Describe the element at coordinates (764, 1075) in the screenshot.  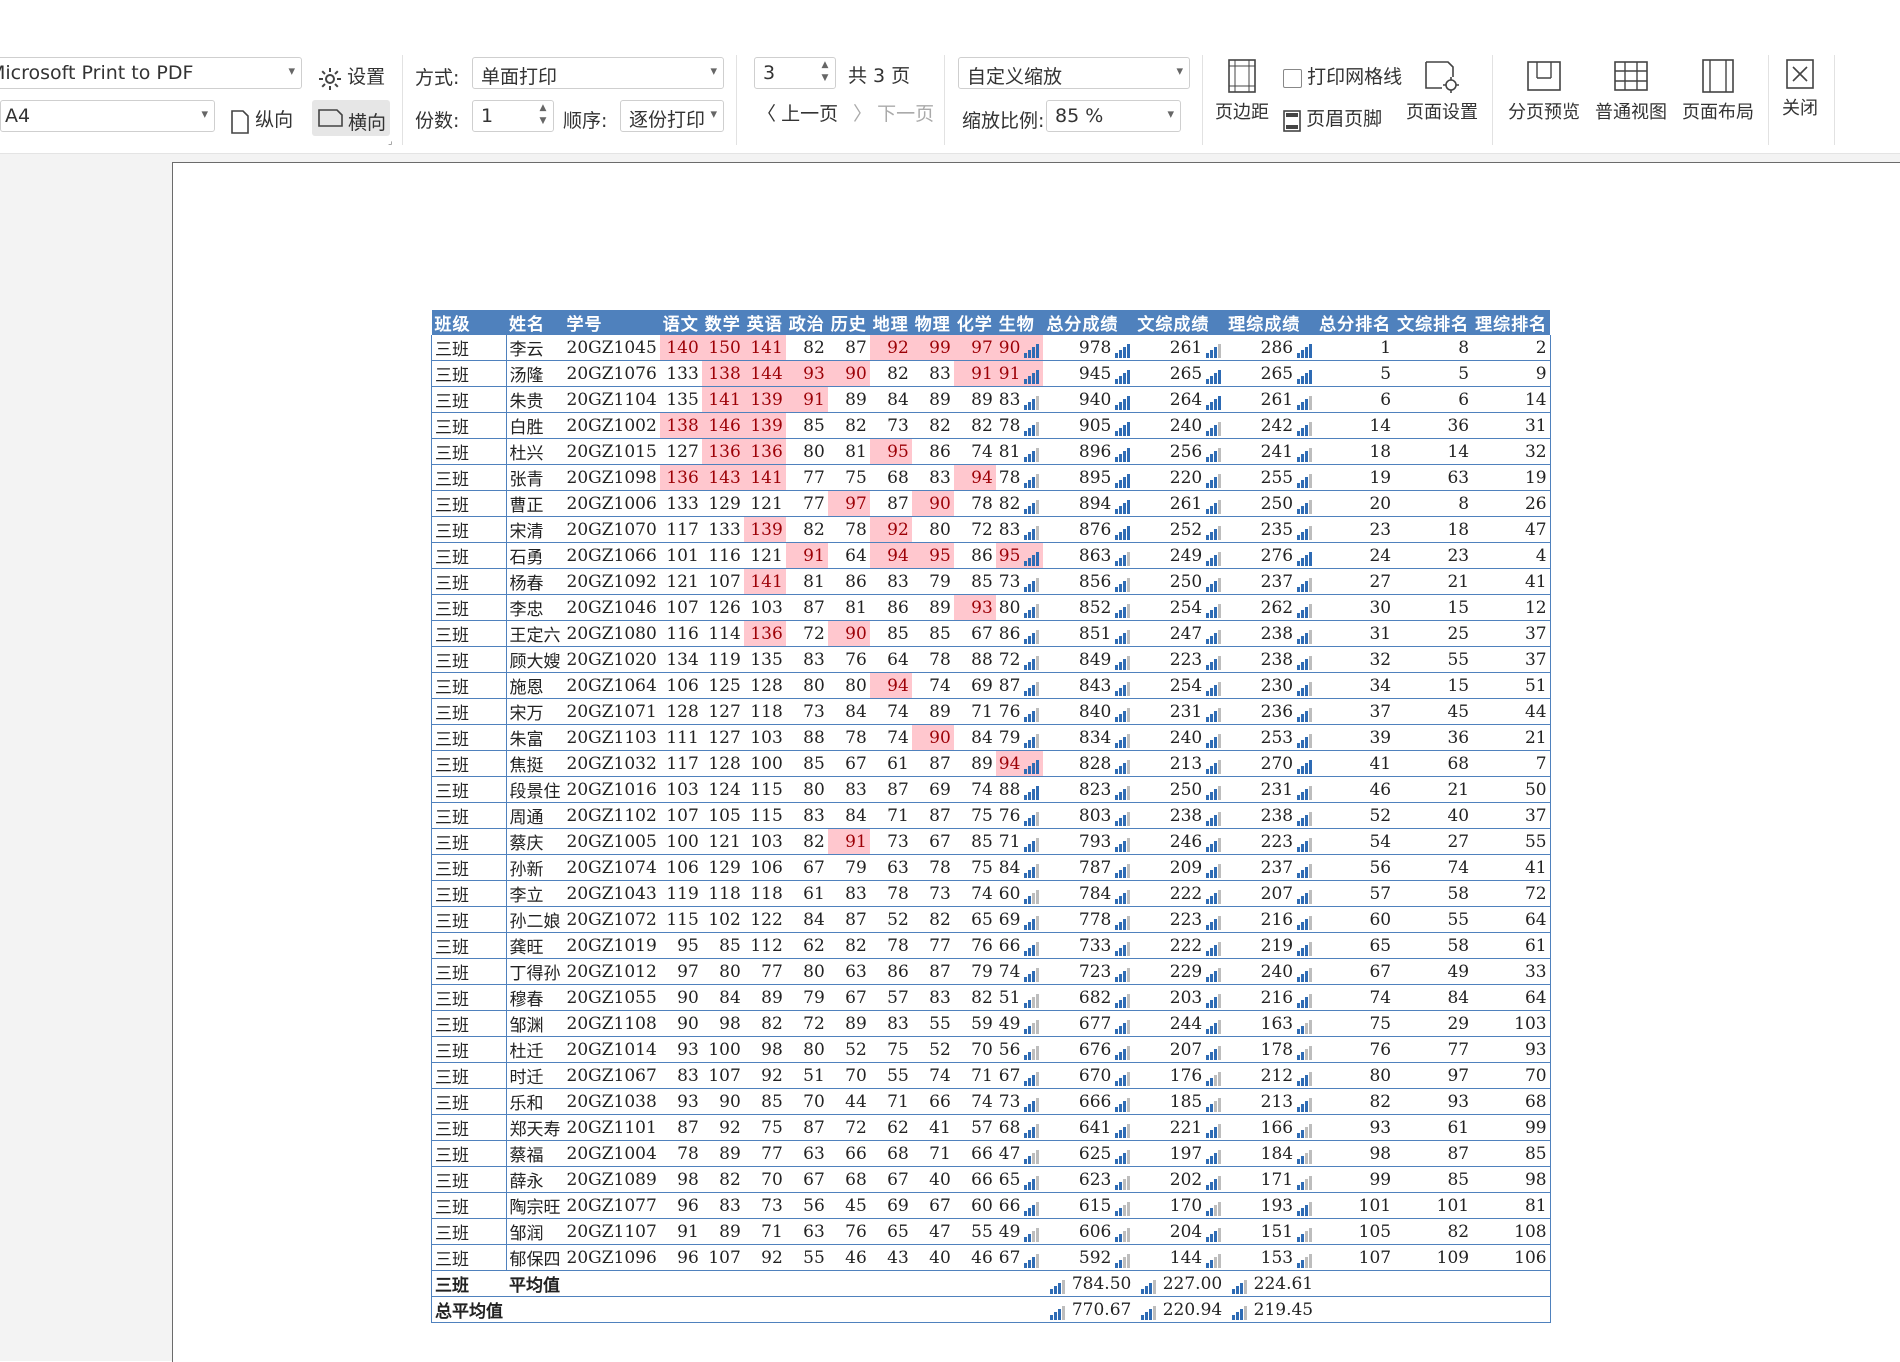
I see `table-cell: 92` at that location.